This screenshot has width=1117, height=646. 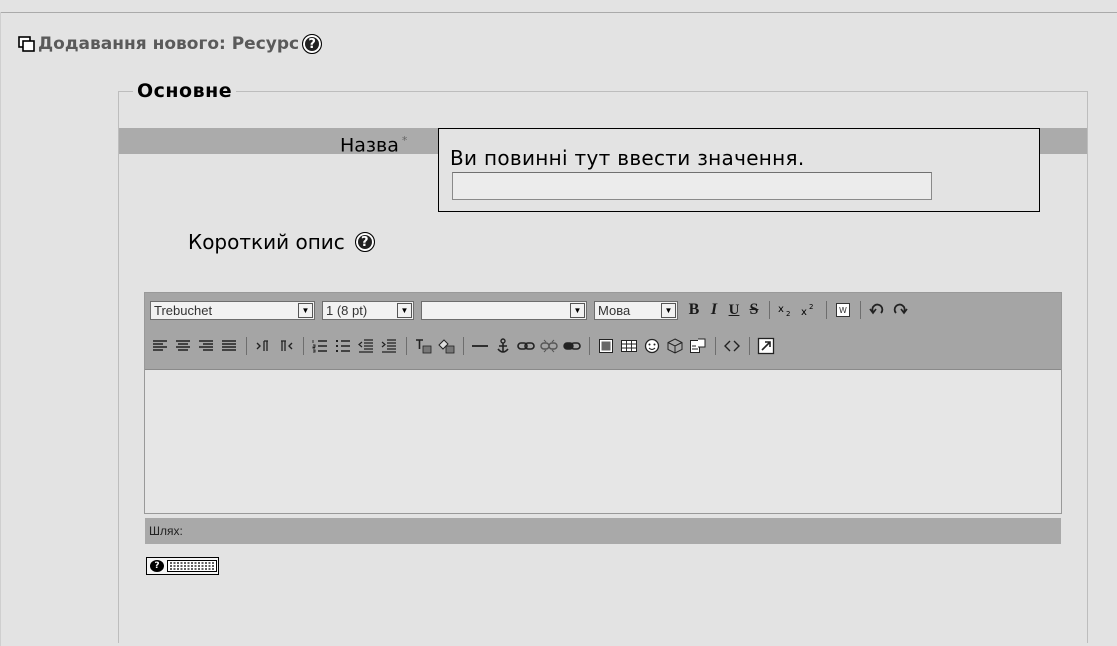 What do you see at coordinates (206, 346) in the screenshot?
I see `align-right-icon` at bounding box center [206, 346].